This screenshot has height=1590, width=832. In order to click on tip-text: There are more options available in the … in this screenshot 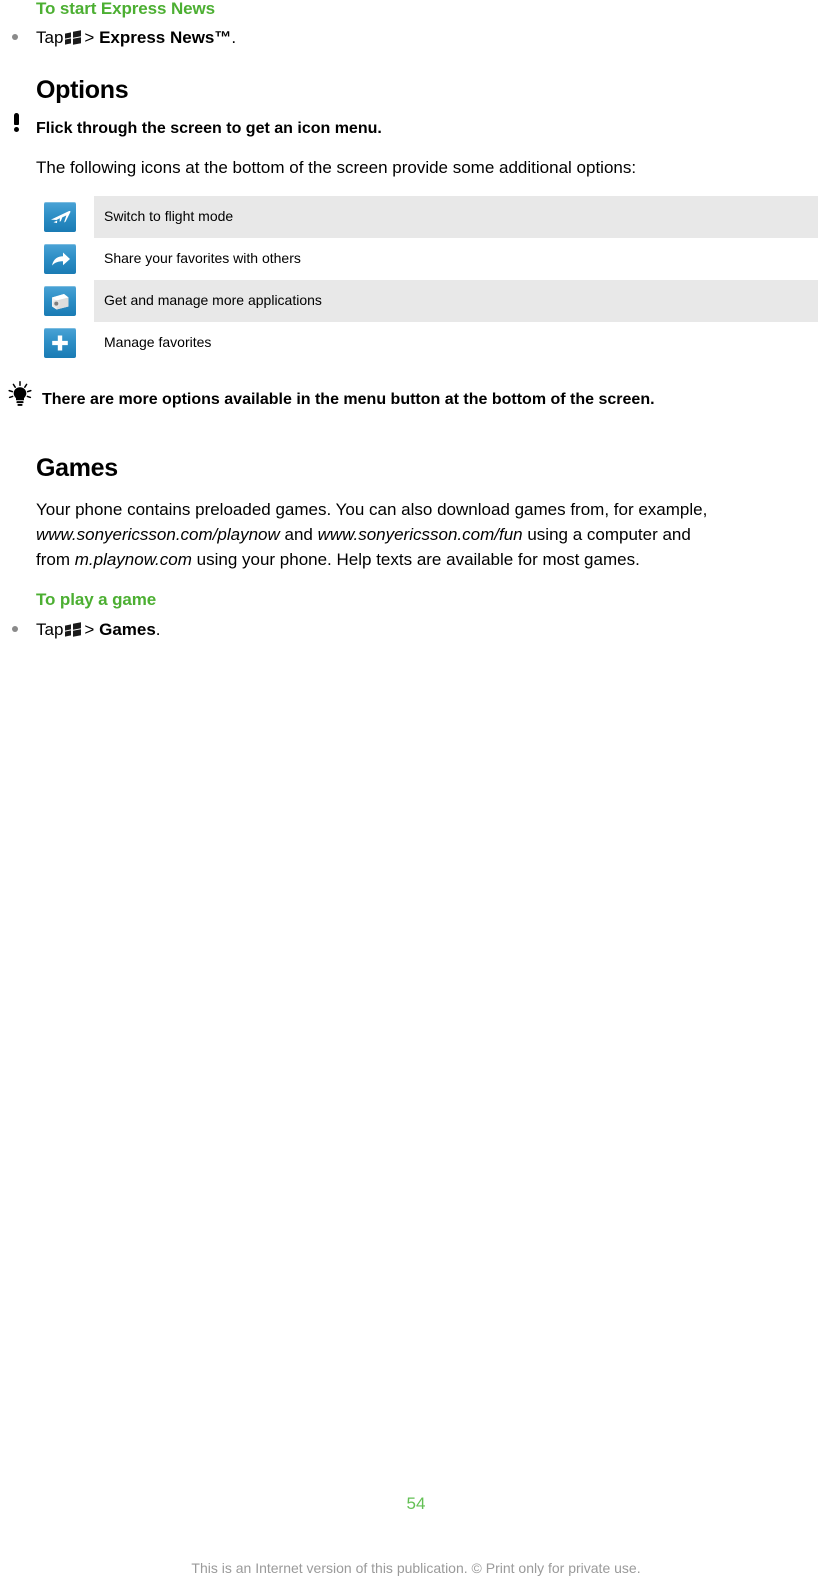, I will do `click(348, 399)`.